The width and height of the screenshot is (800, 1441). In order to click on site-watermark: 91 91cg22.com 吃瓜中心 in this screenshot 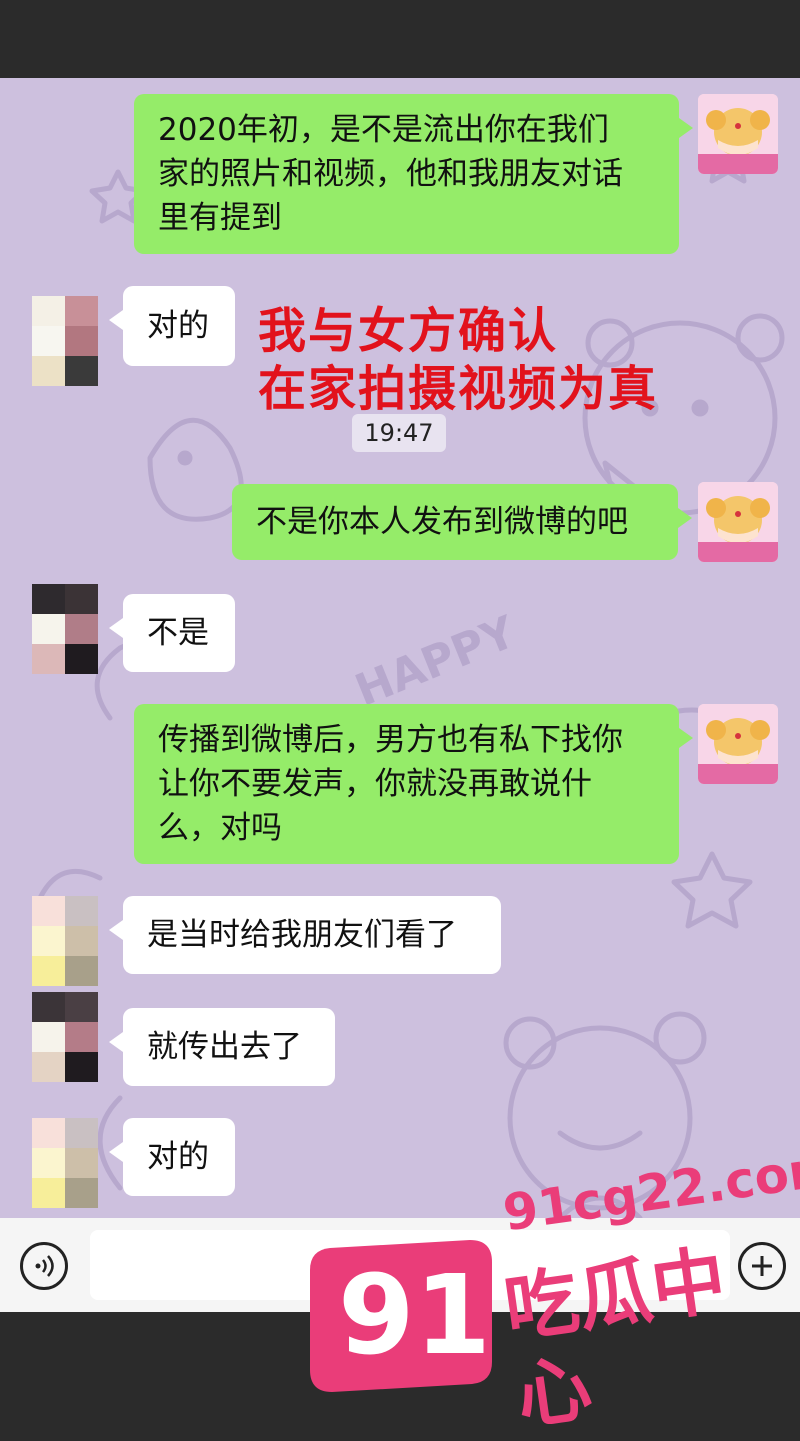, I will do `click(550, 1289)`.